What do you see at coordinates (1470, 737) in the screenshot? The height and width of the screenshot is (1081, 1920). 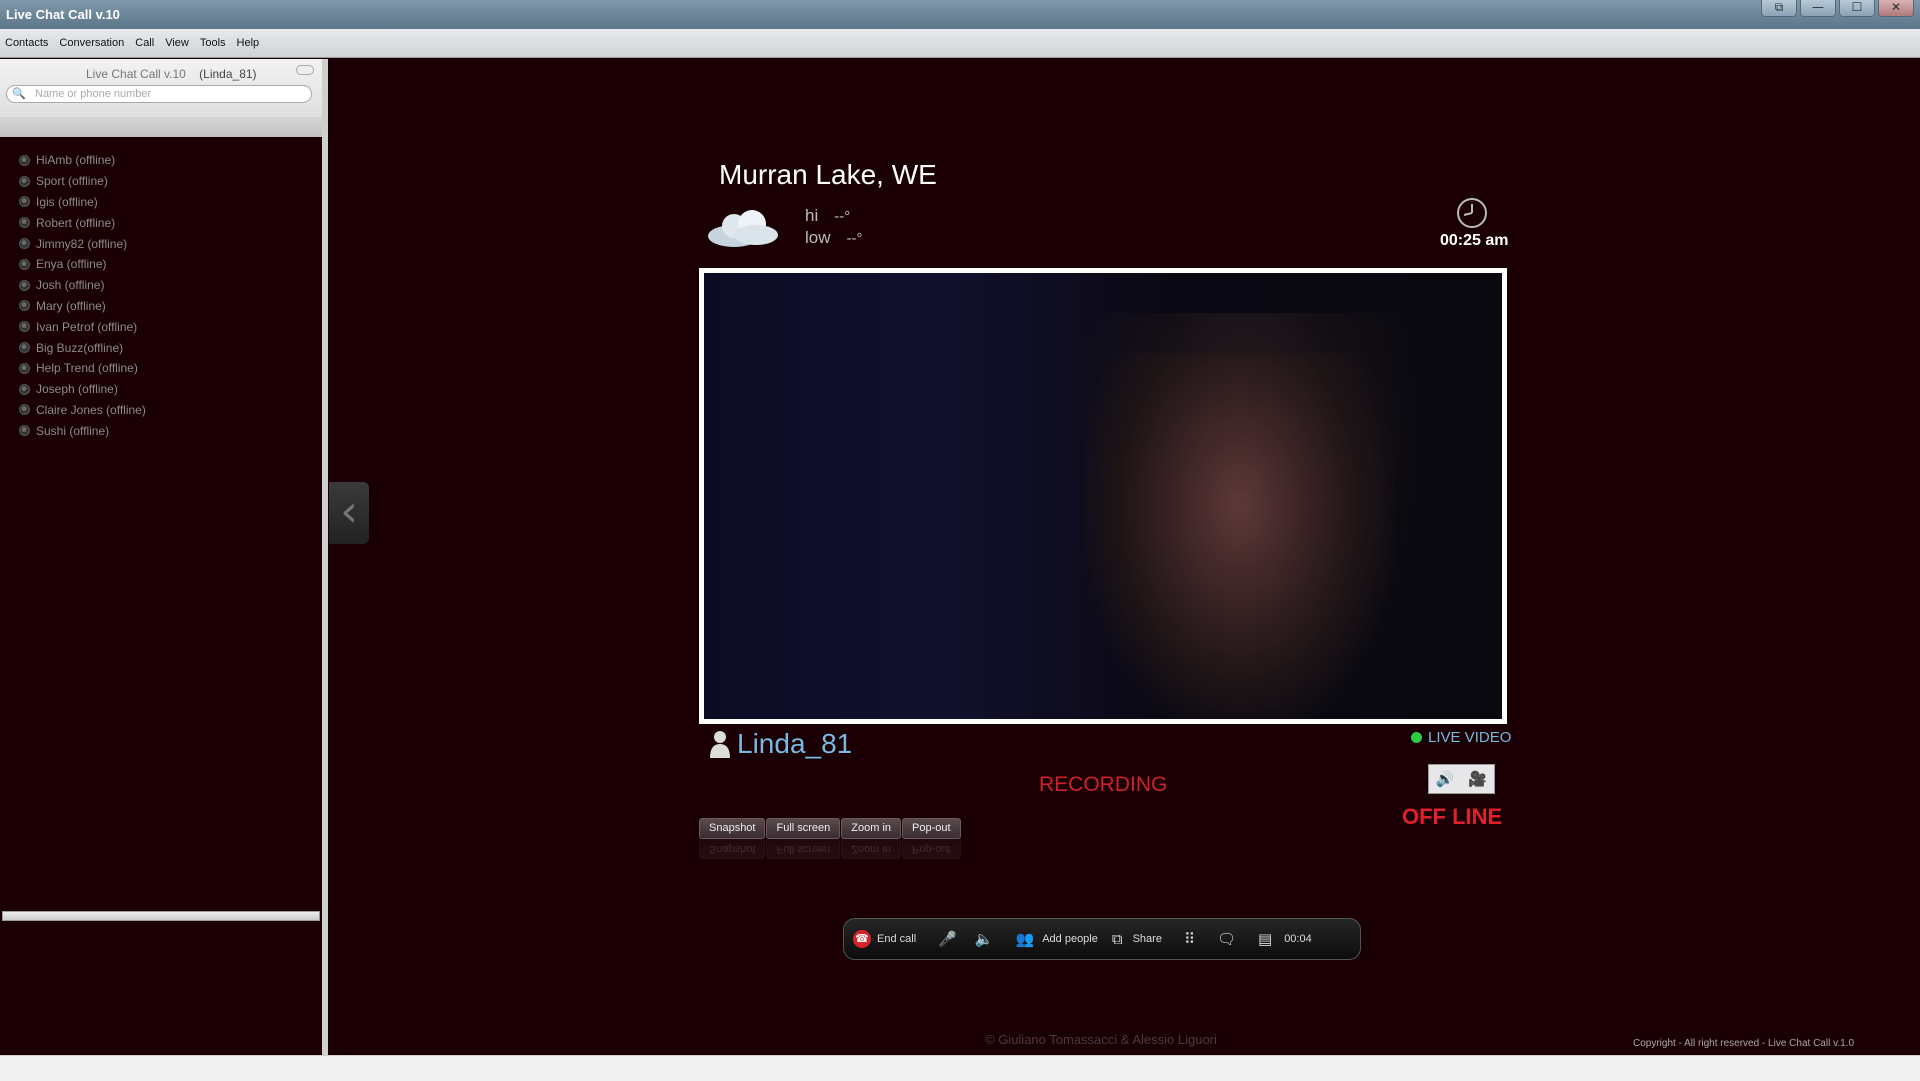 I see `live-video-label: LIVE VIDEO` at bounding box center [1470, 737].